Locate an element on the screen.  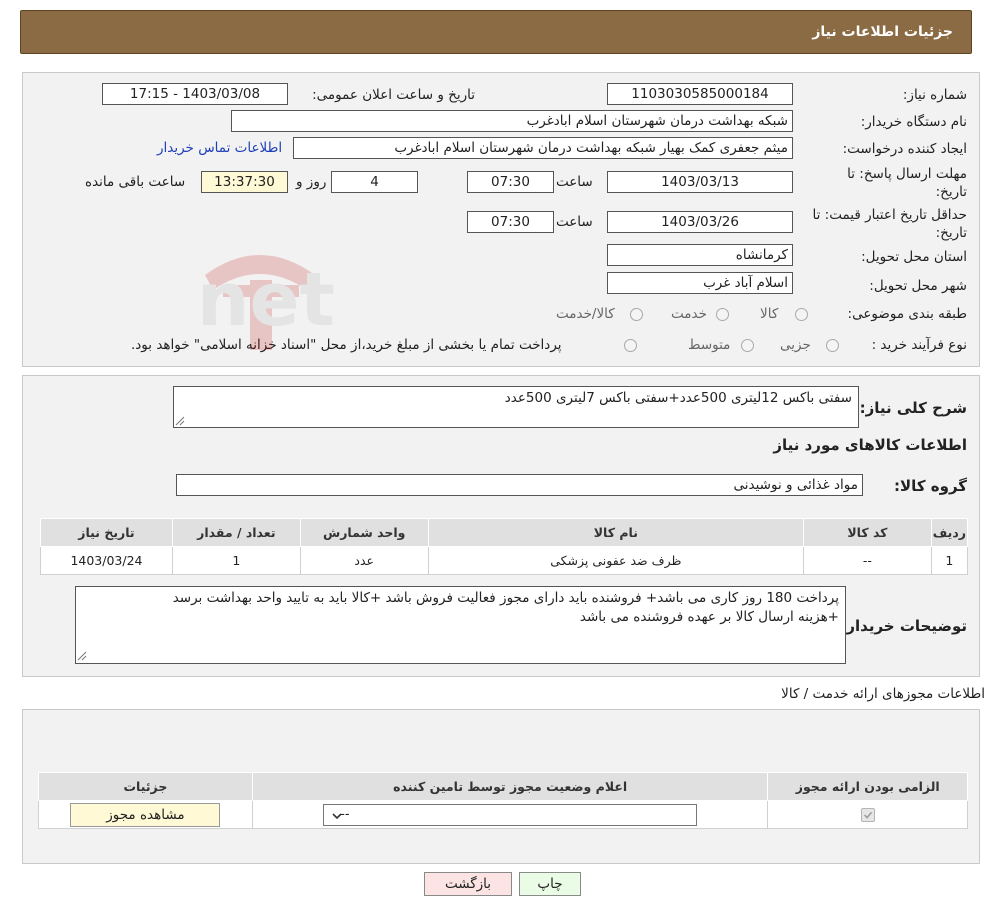
table-row: 1 -- ظرف ضد عفونی پزشکی عدد 1 1403/03/24 is located at coordinates (504, 560).